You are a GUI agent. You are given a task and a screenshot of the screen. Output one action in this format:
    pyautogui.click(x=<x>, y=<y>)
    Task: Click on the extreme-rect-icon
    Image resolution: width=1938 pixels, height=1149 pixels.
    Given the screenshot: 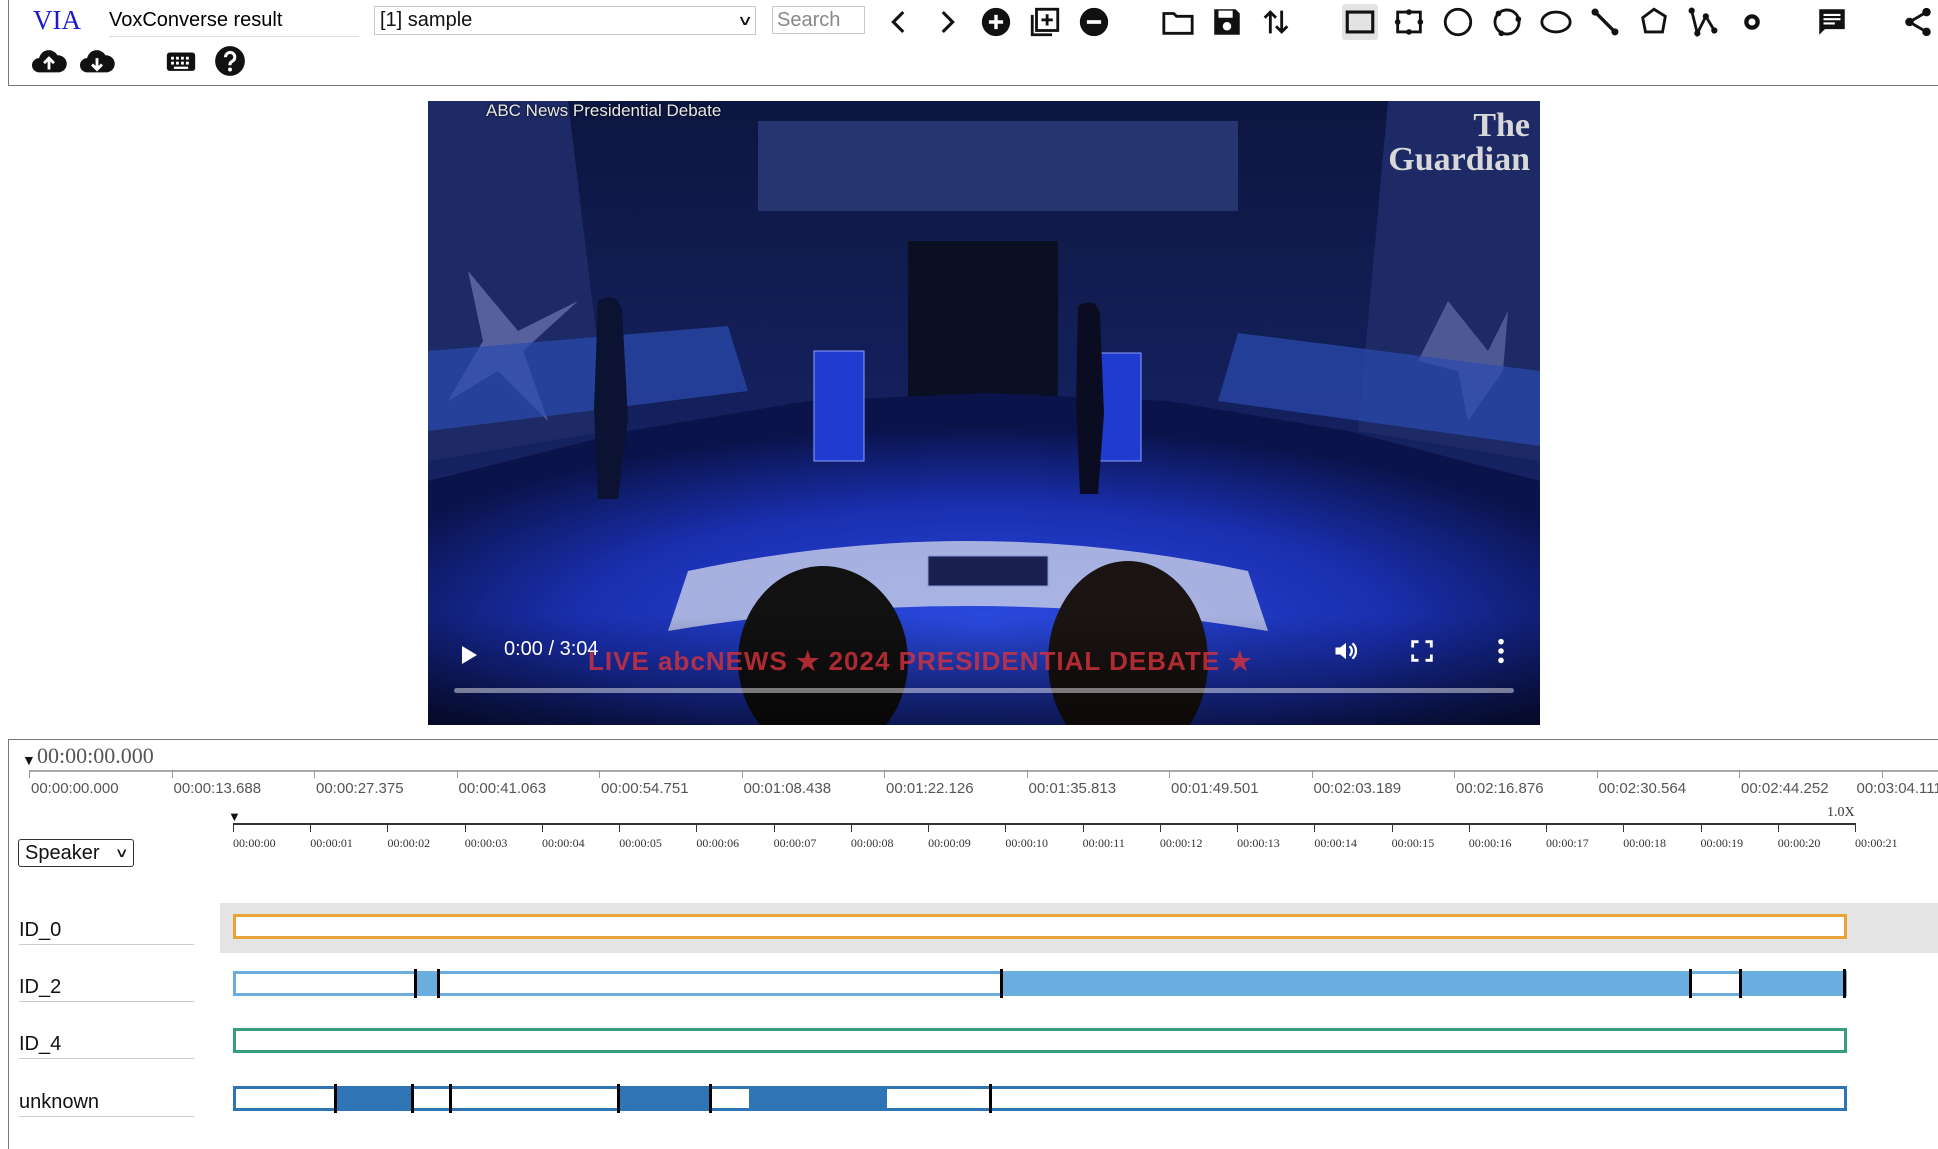 What is the action you would take?
    pyautogui.click(x=1409, y=22)
    